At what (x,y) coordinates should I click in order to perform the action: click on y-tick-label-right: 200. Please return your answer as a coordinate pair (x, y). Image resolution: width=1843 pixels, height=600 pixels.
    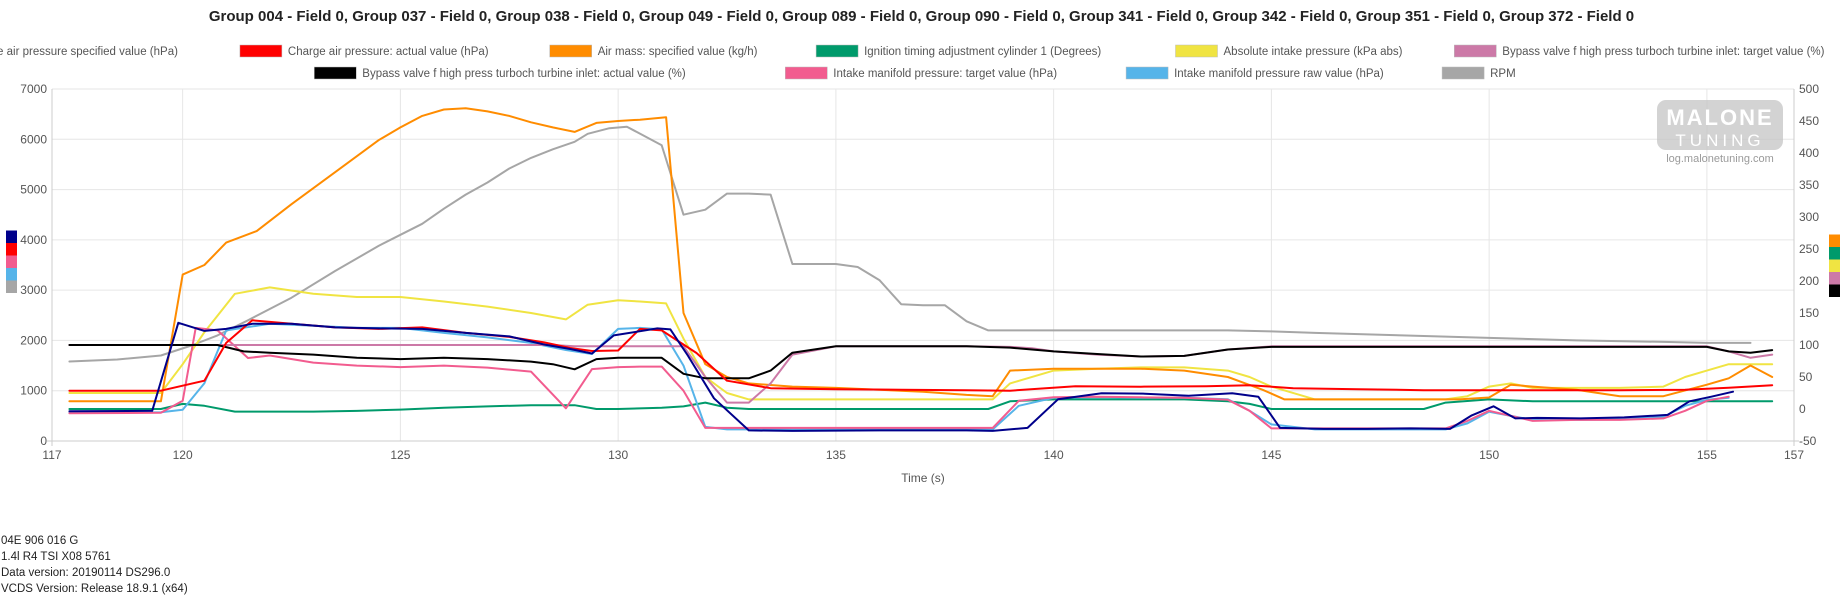
    Looking at the image, I should click on (1809, 281).